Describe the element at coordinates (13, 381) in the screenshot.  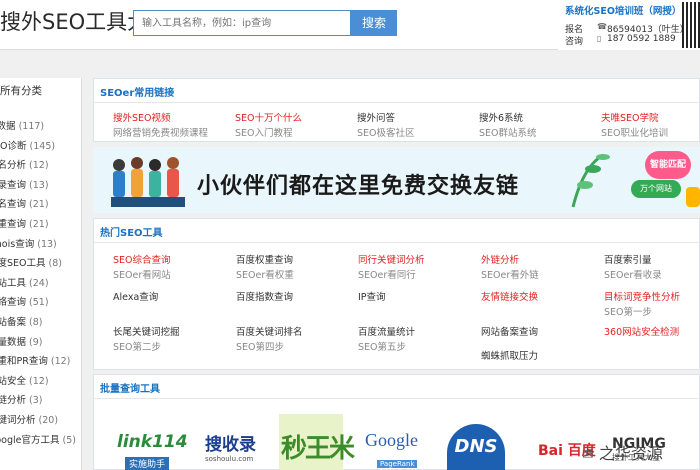
I see `sidebar-item-label: 网站安全` at that location.